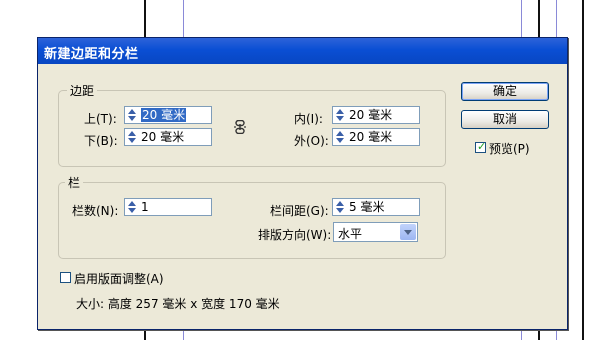 The image size is (600, 340). What do you see at coordinates (65, 277) in the screenshot?
I see `layout-adjust-checkbox` at bounding box center [65, 277].